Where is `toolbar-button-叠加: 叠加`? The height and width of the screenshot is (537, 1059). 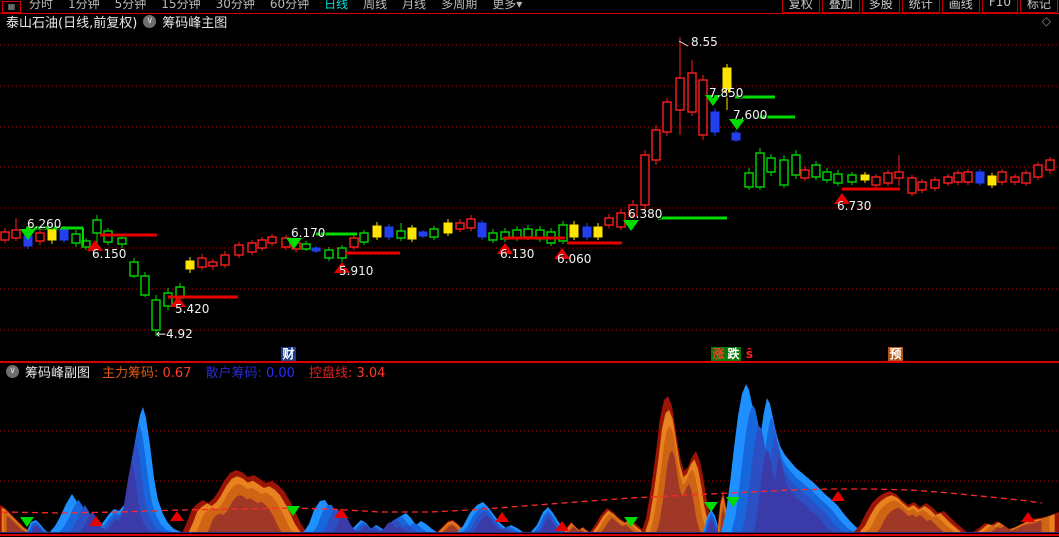
toolbar-button-叠加: 叠加 is located at coordinates (840, 6).